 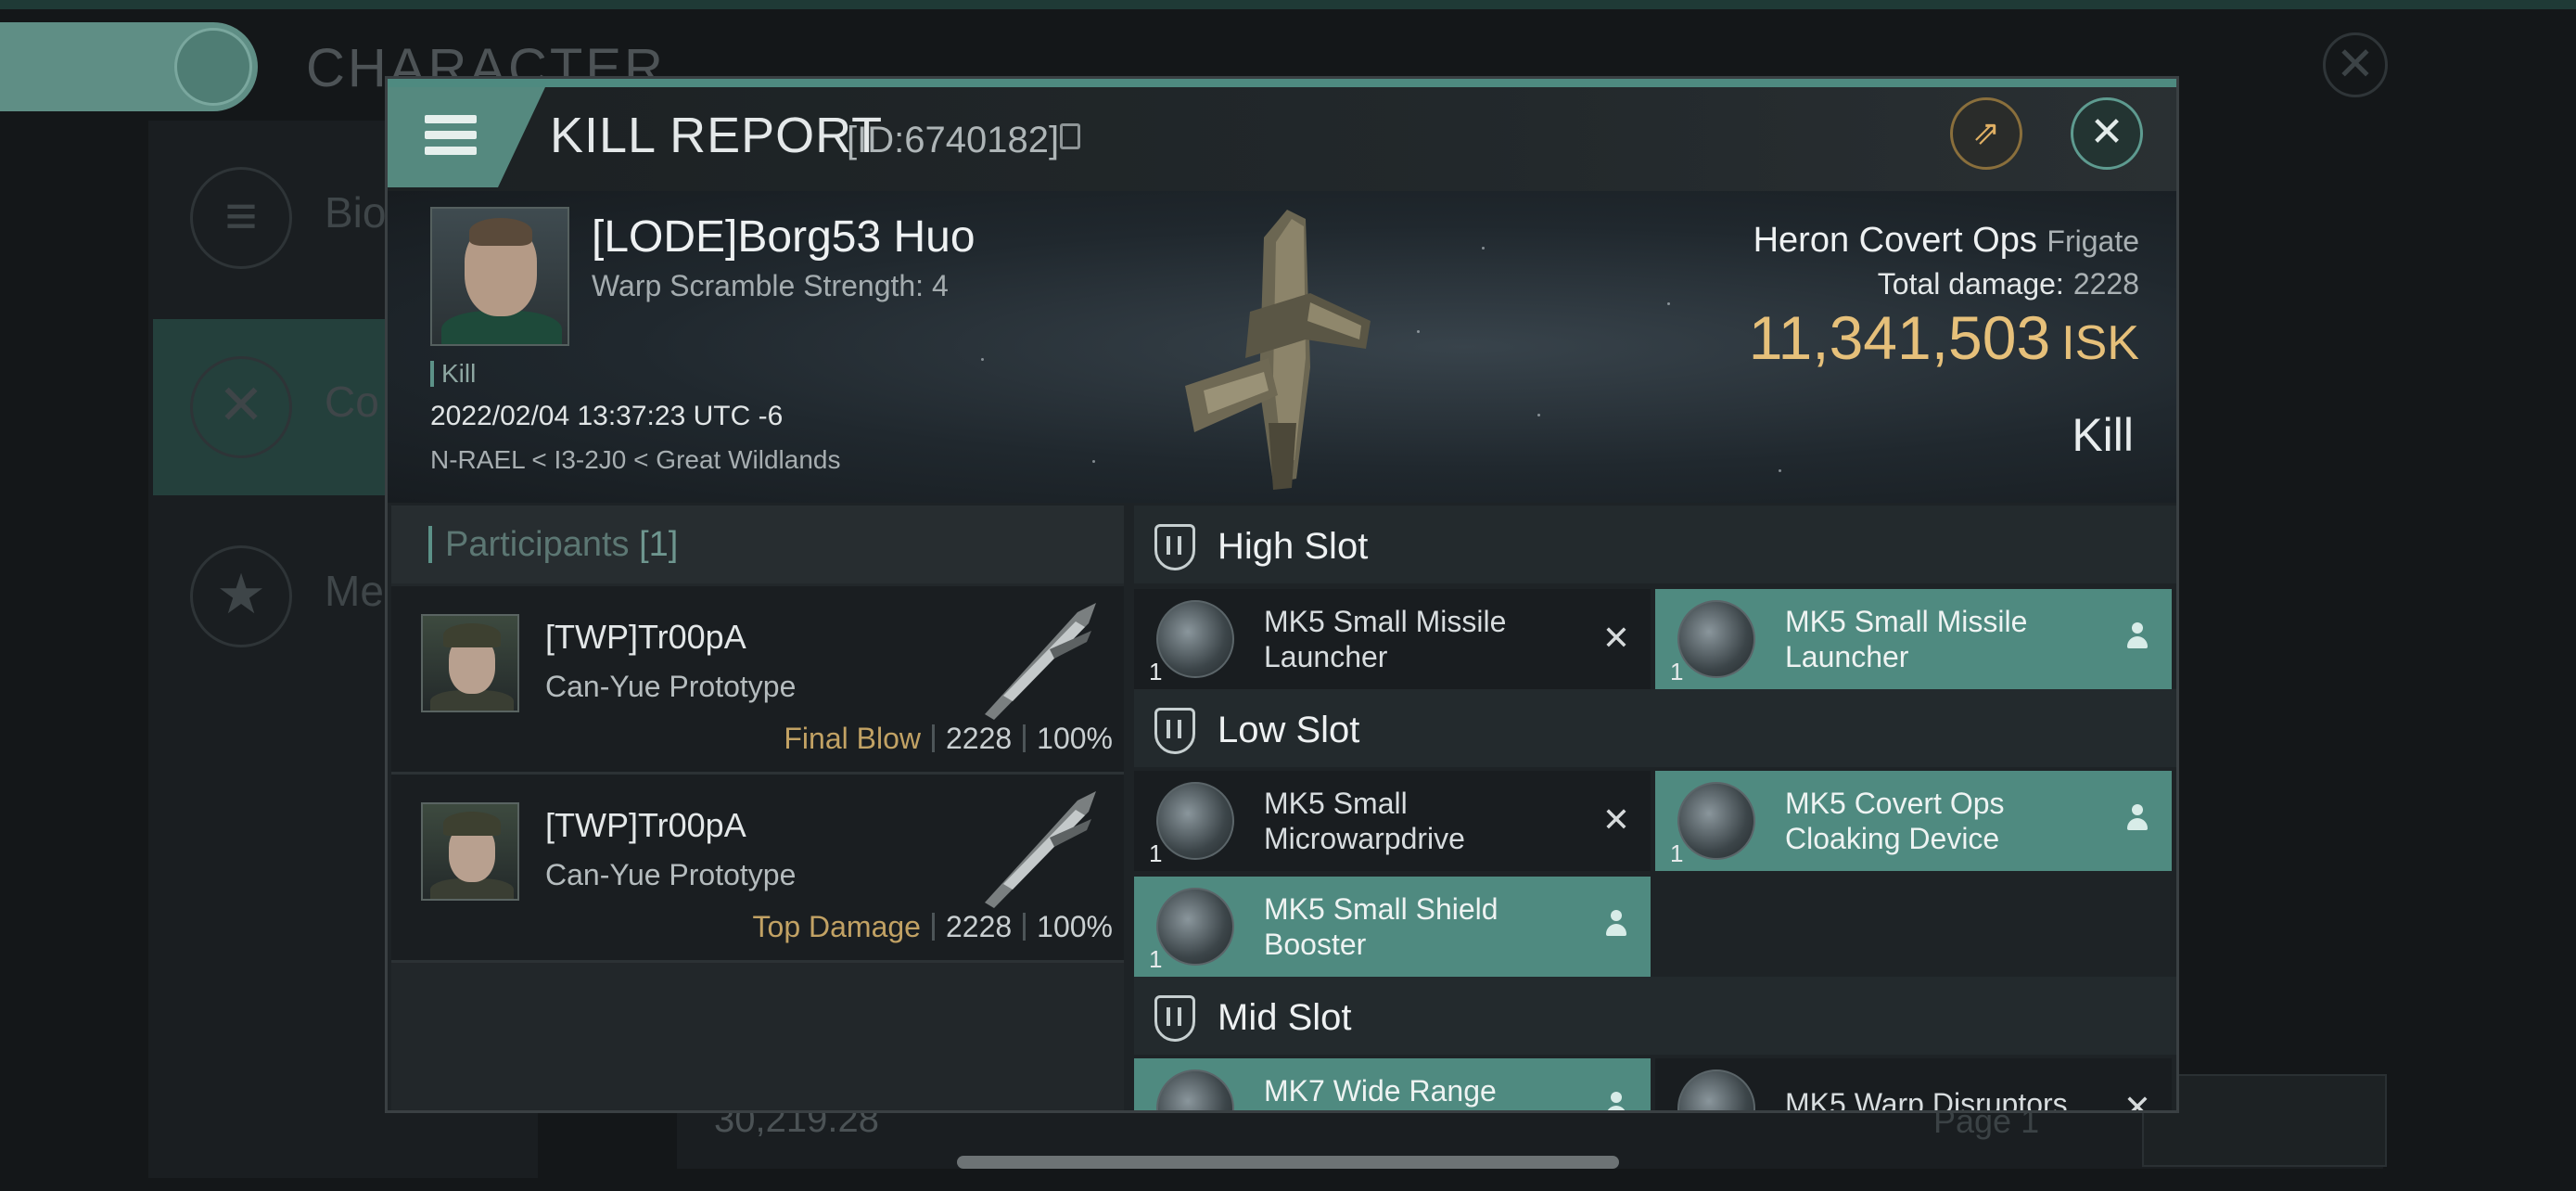 What do you see at coordinates (635, 459) in the screenshot?
I see `kill-location: N-RAEL < I3-2J0 < Great Wildlands` at bounding box center [635, 459].